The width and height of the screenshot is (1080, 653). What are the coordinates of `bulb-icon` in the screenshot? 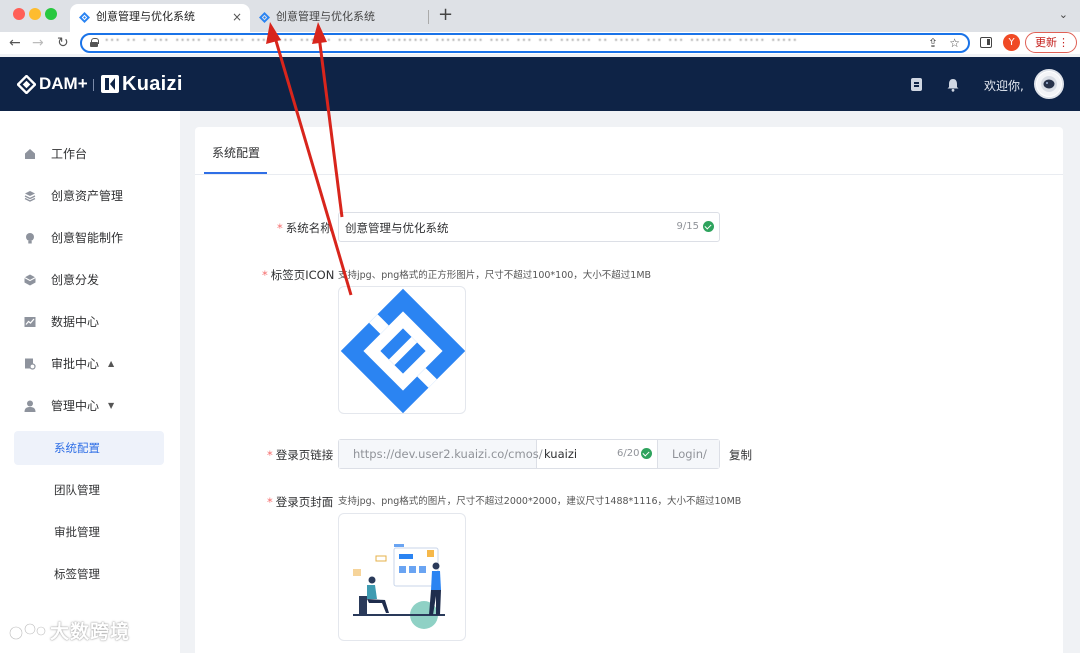 It's located at (30, 238).